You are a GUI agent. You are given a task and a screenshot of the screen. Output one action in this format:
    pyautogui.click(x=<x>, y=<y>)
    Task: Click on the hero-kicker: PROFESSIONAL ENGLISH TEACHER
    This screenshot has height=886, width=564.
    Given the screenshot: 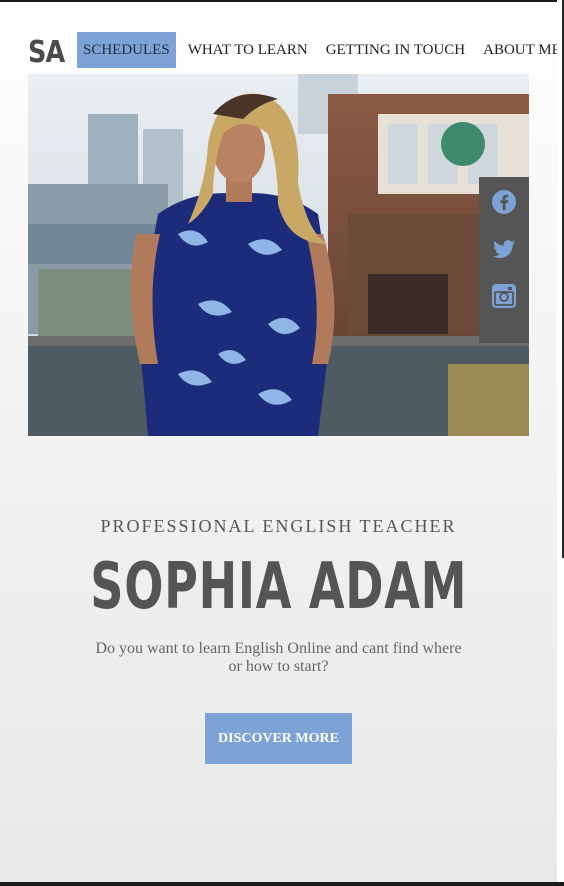 What is the action you would take?
    pyautogui.click(x=278, y=526)
    